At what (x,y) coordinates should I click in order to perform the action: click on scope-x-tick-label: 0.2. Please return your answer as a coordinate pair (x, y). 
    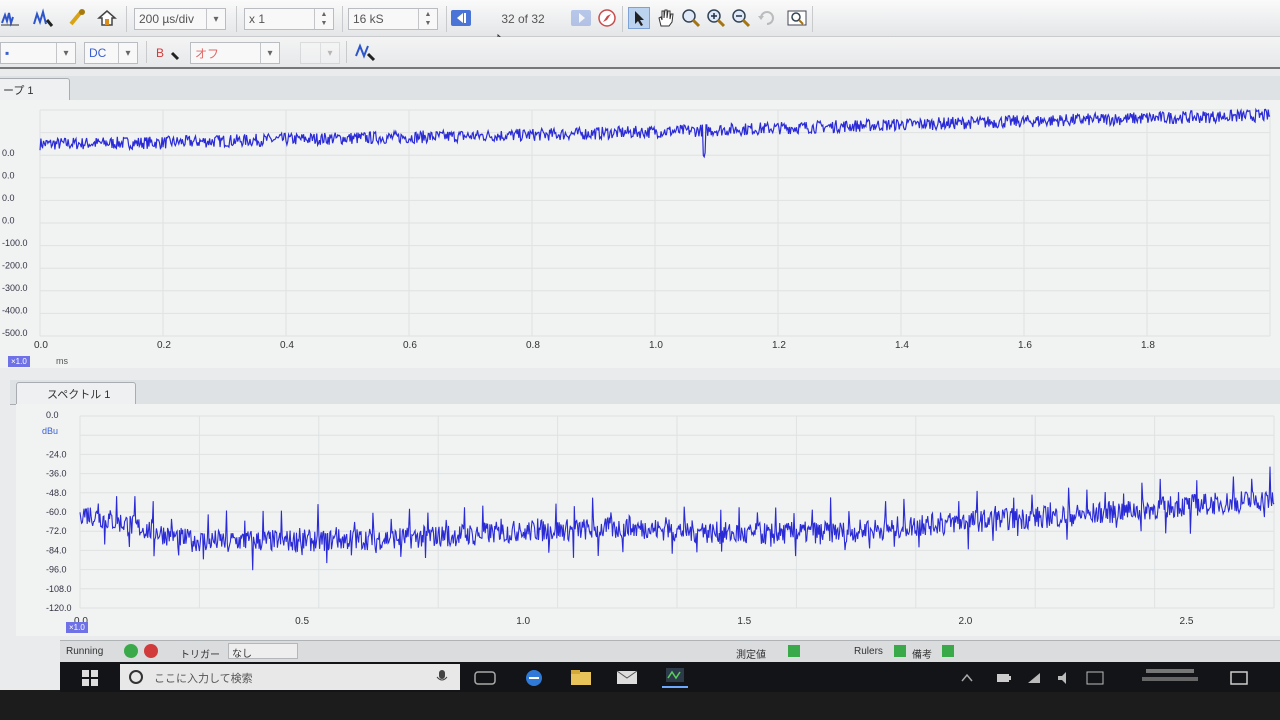
    Looking at the image, I should click on (164, 345).